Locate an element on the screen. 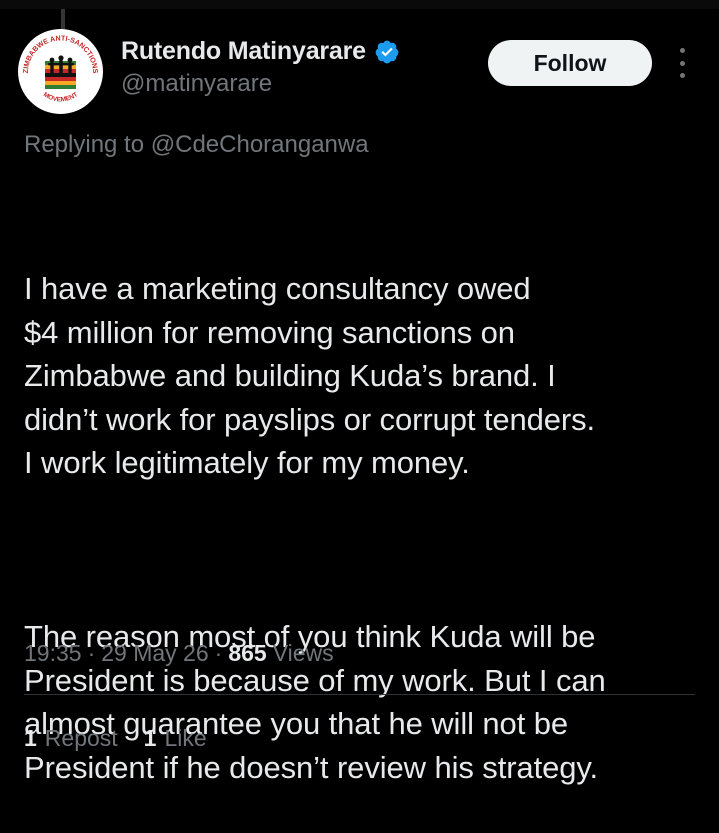 This screenshot has height=833, width=719. verified-badge-icon is located at coordinates (387, 52).